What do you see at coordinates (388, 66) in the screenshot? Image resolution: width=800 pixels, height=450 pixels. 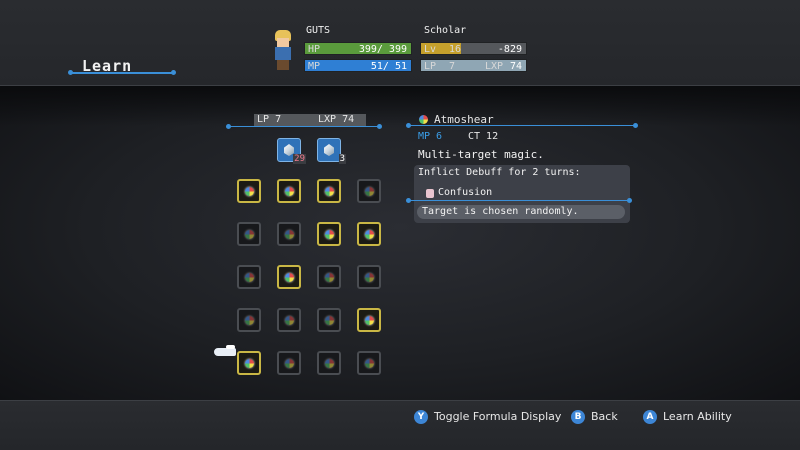 I see `mp-value: 51/ 51` at bounding box center [388, 66].